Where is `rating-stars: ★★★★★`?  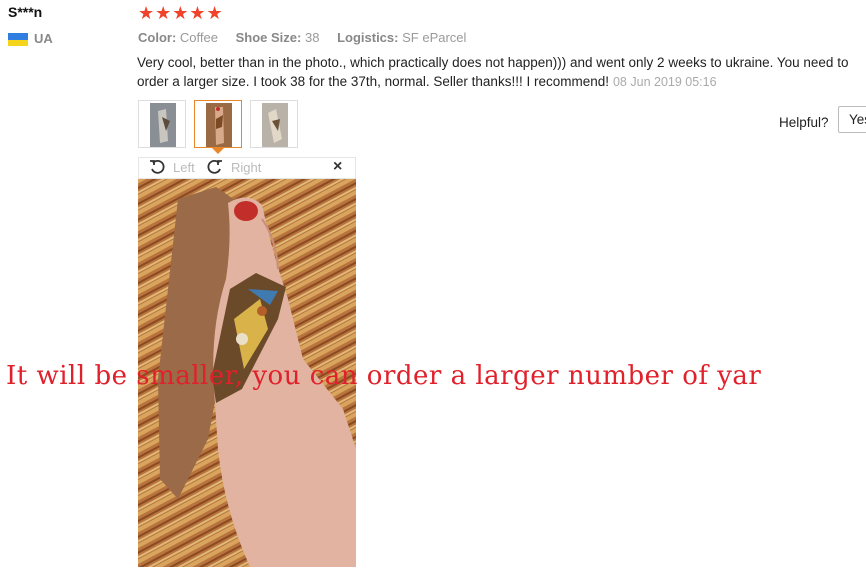
rating-stars: ★★★★★ is located at coordinates (181, 13).